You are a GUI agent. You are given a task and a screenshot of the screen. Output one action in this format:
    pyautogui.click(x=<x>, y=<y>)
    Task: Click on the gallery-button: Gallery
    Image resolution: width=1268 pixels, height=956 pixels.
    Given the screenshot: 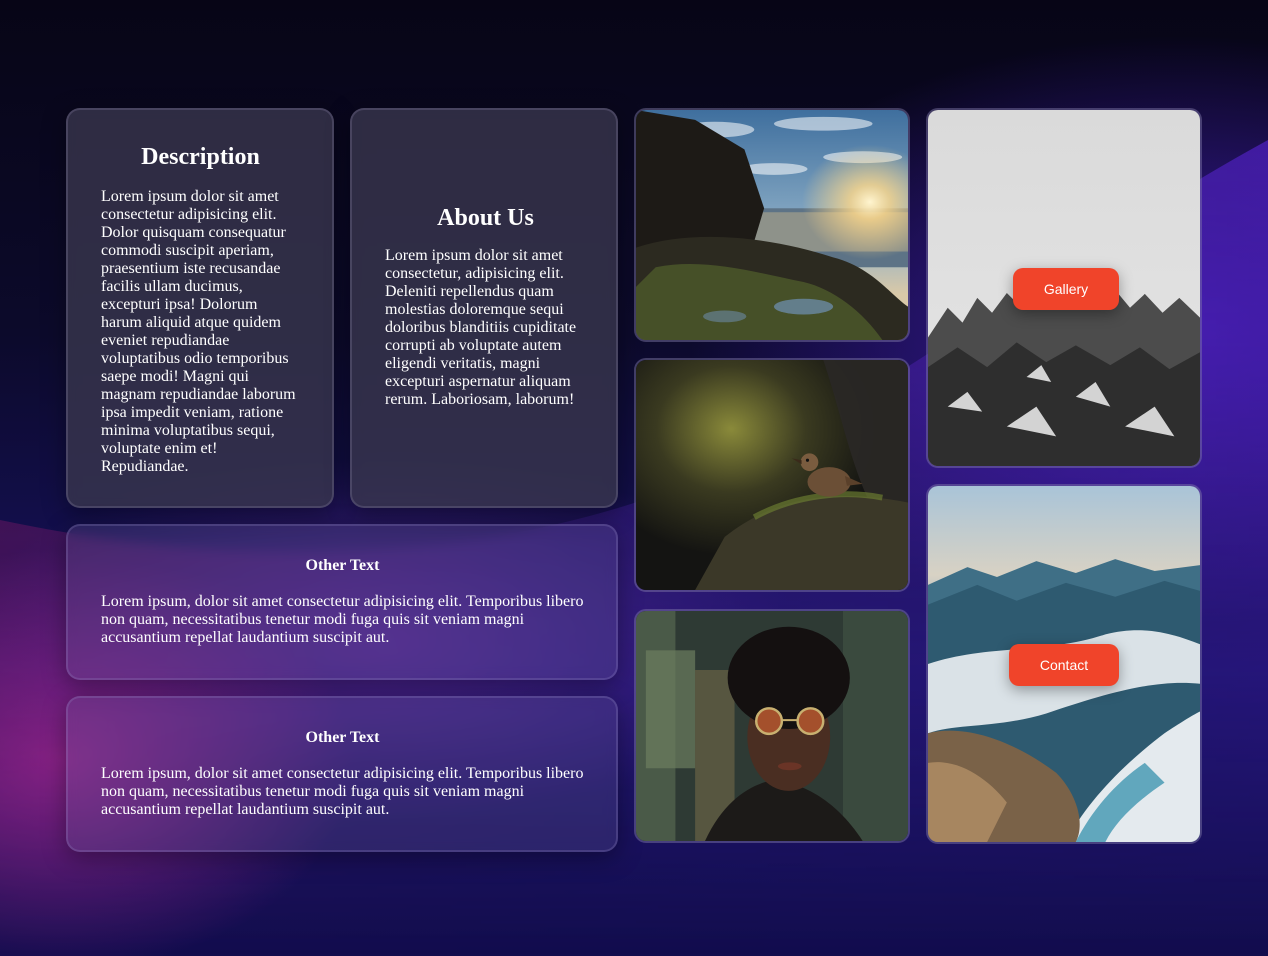 What is the action you would take?
    pyautogui.click(x=1066, y=289)
    